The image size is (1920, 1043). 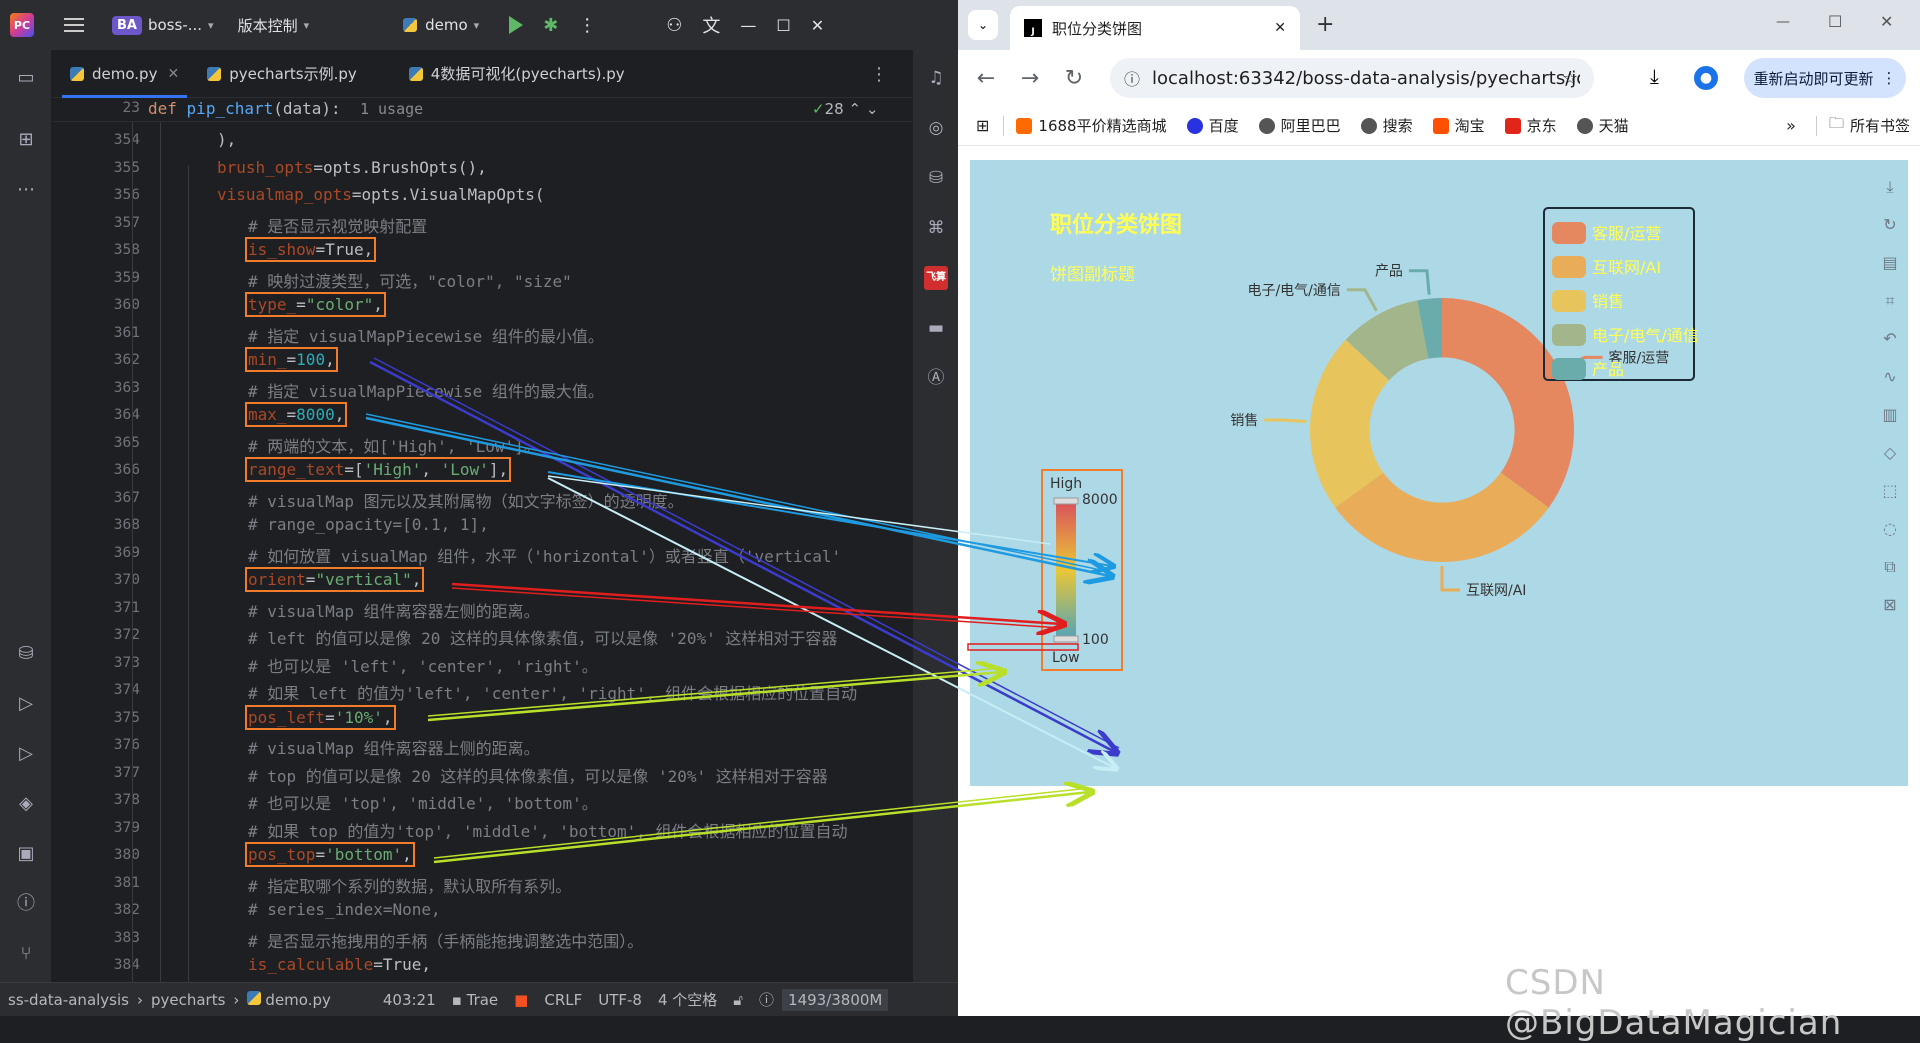 What do you see at coordinates (26, 78) in the screenshot?
I see `folder-icon: ▭` at bounding box center [26, 78].